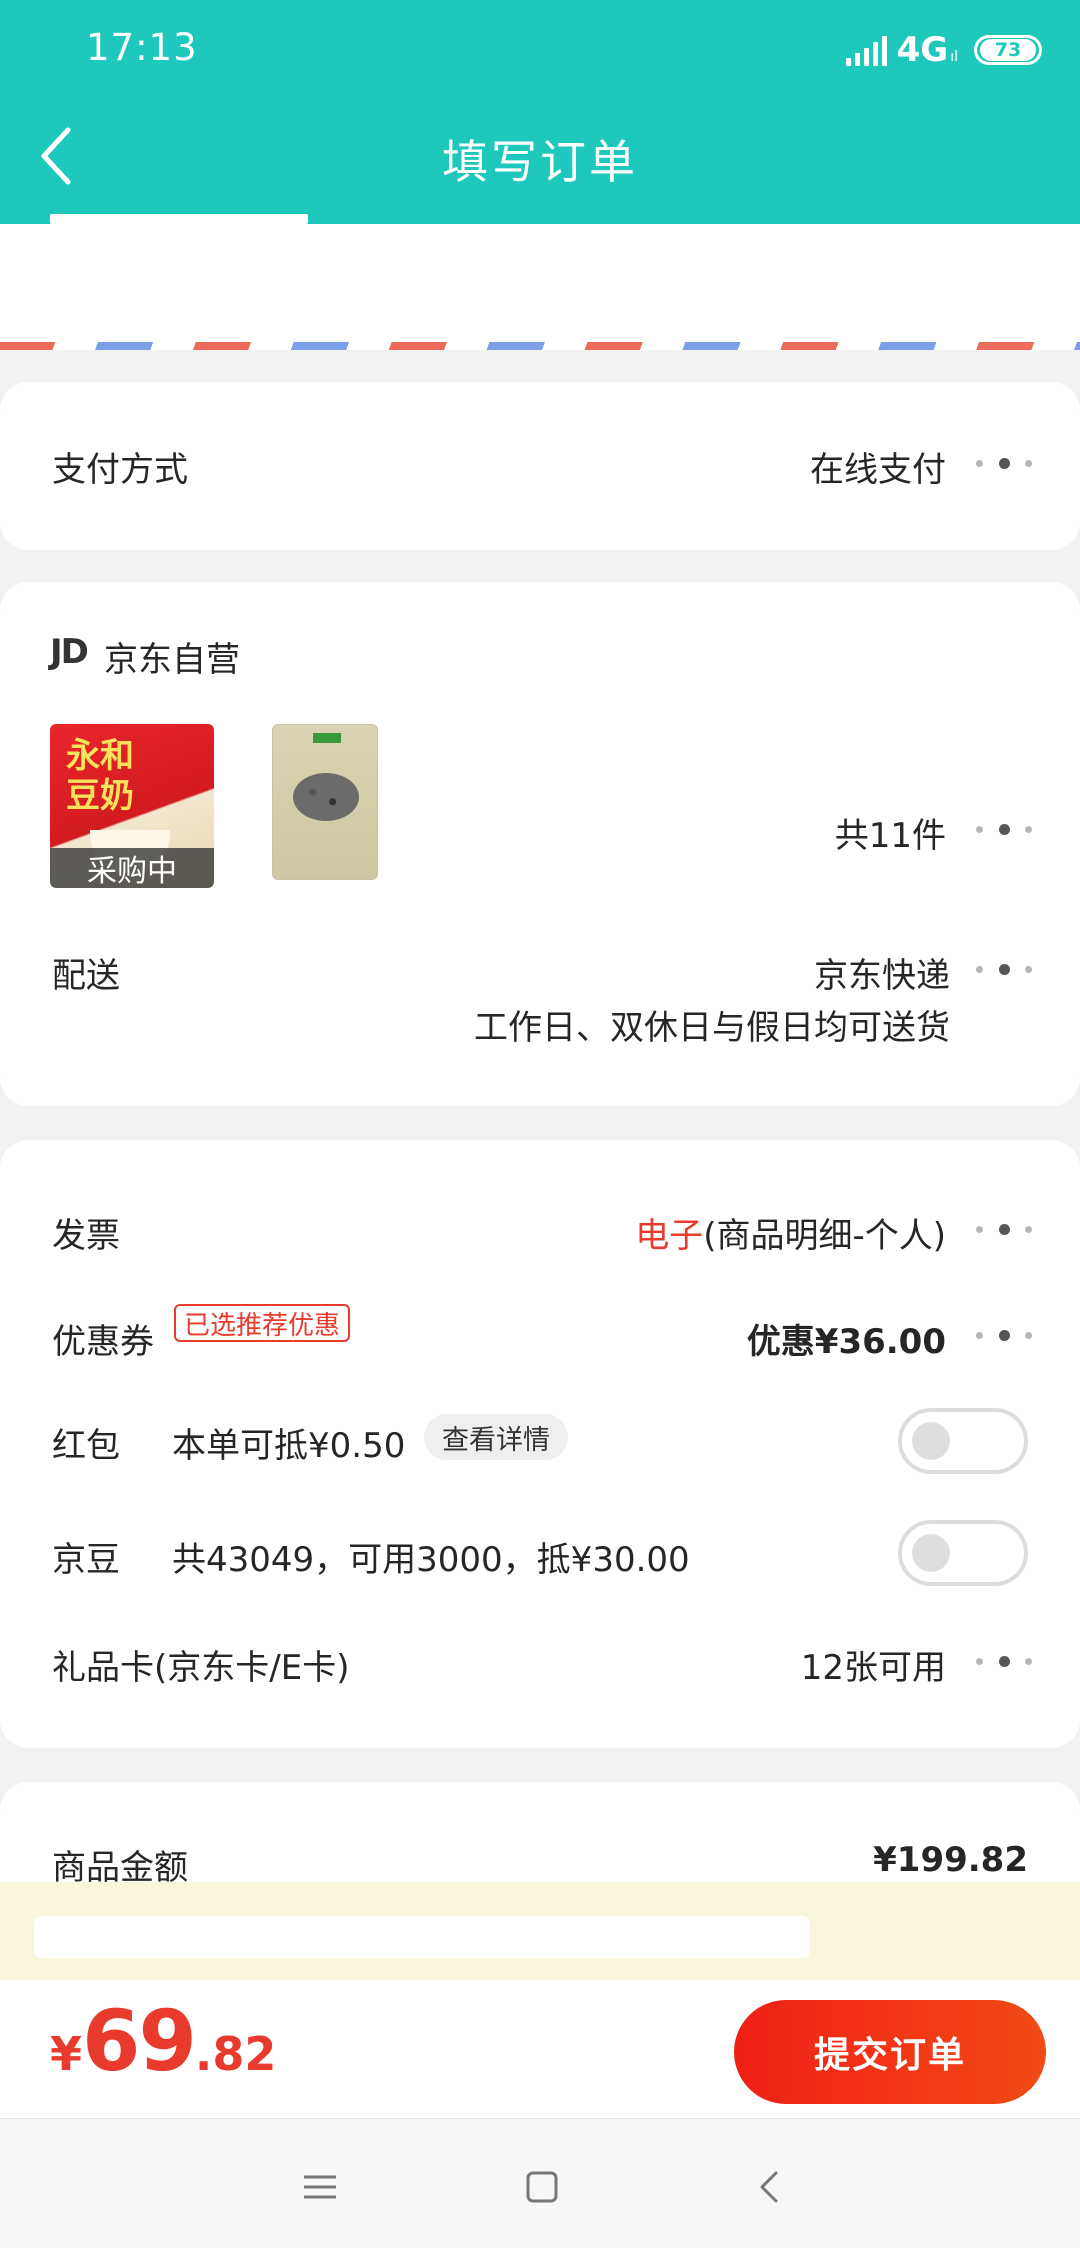  Describe the element at coordinates (950, 1860) in the screenshot. I see `goods-amount-value: ¥199.82` at that location.